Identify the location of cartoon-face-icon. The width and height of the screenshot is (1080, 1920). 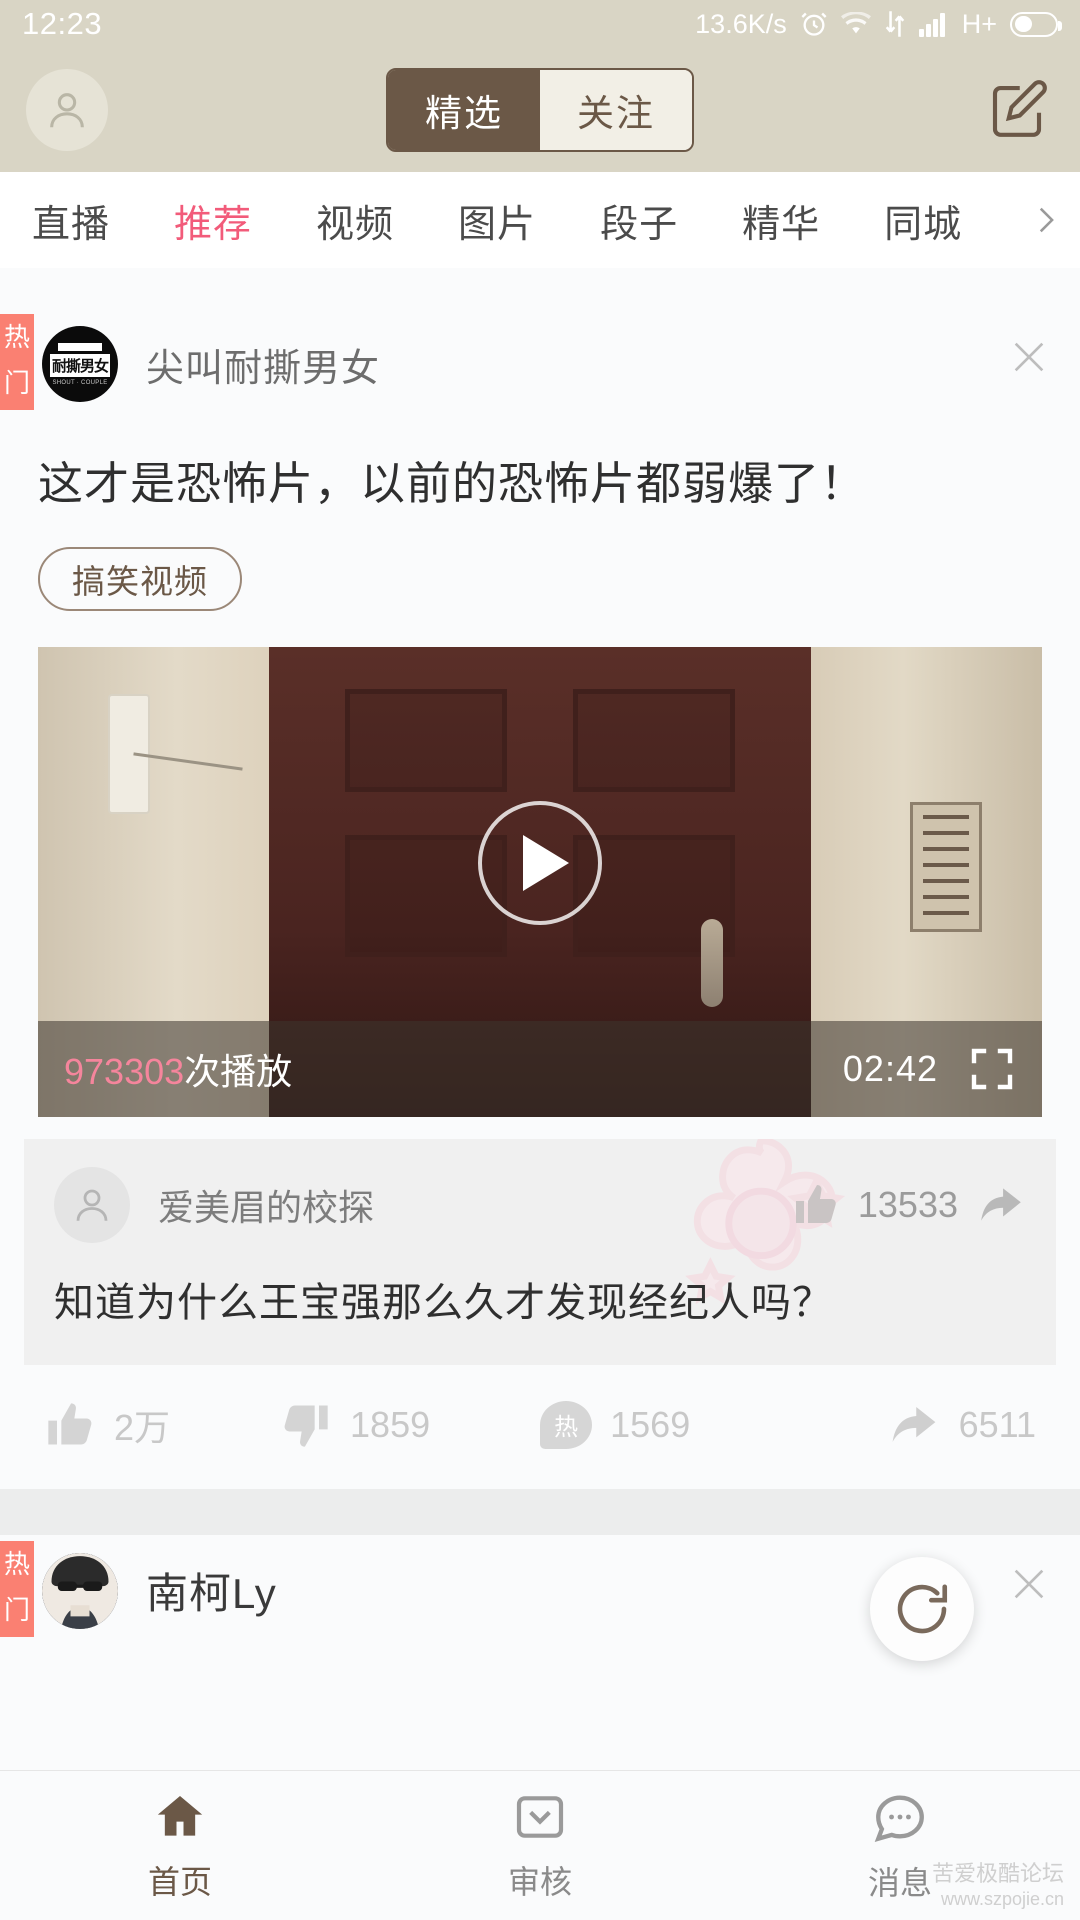
(80, 1590).